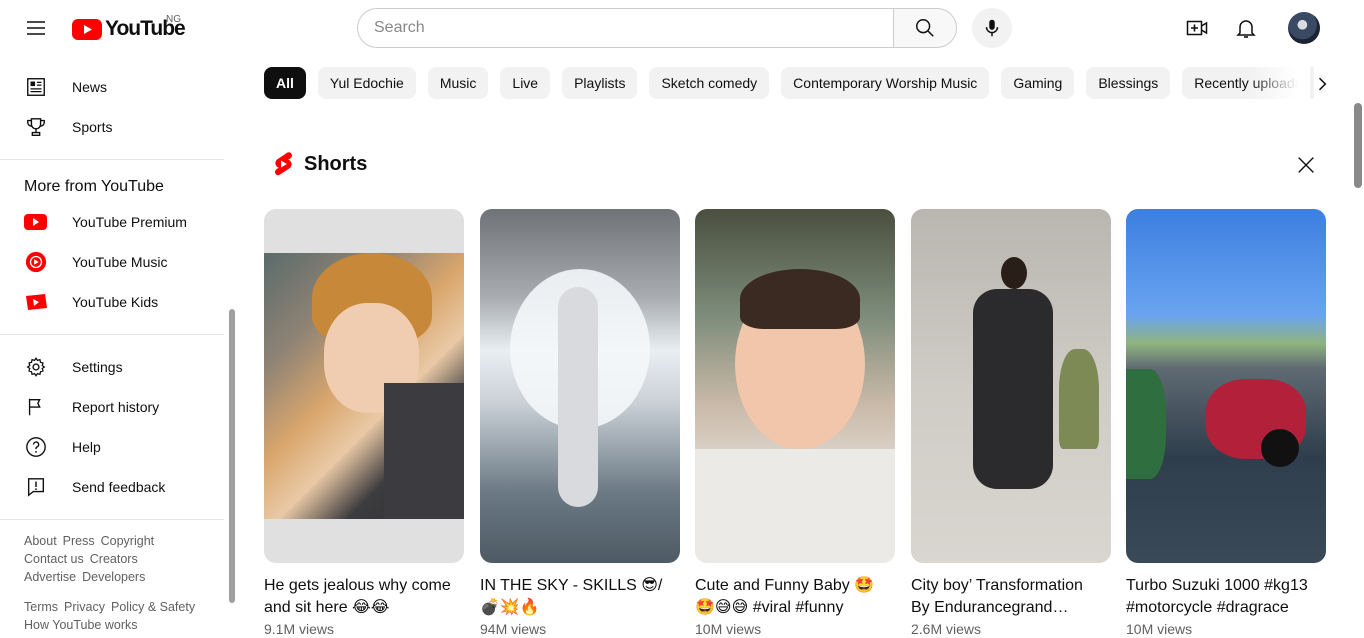 This screenshot has height=638, width=1364. I want to click on chip-sketch-comedy: Sketch comedy, so click(709, 83).